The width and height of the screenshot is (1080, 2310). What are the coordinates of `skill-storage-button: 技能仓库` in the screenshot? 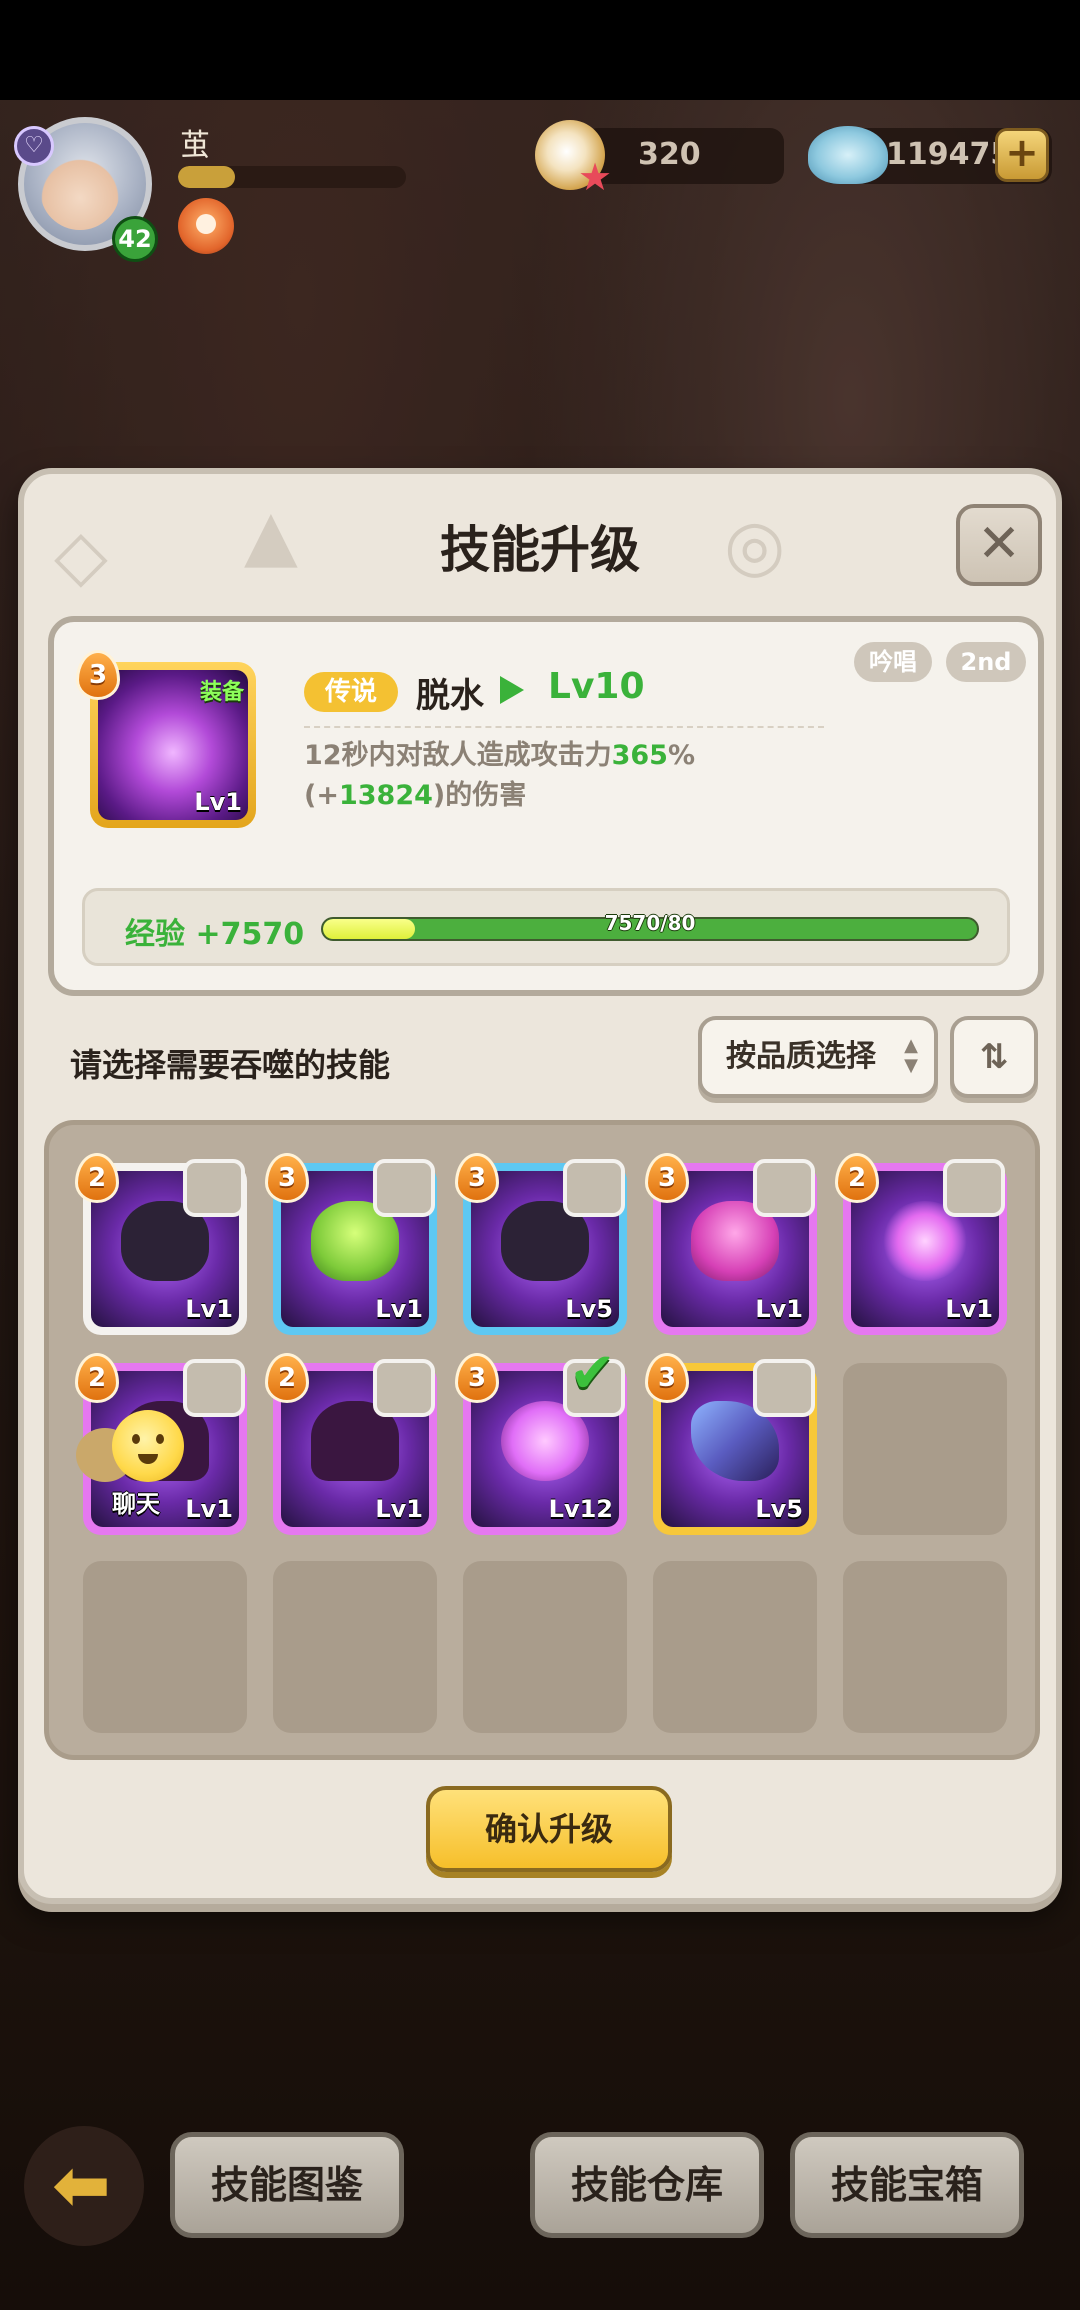 It's located at (647, 2185).